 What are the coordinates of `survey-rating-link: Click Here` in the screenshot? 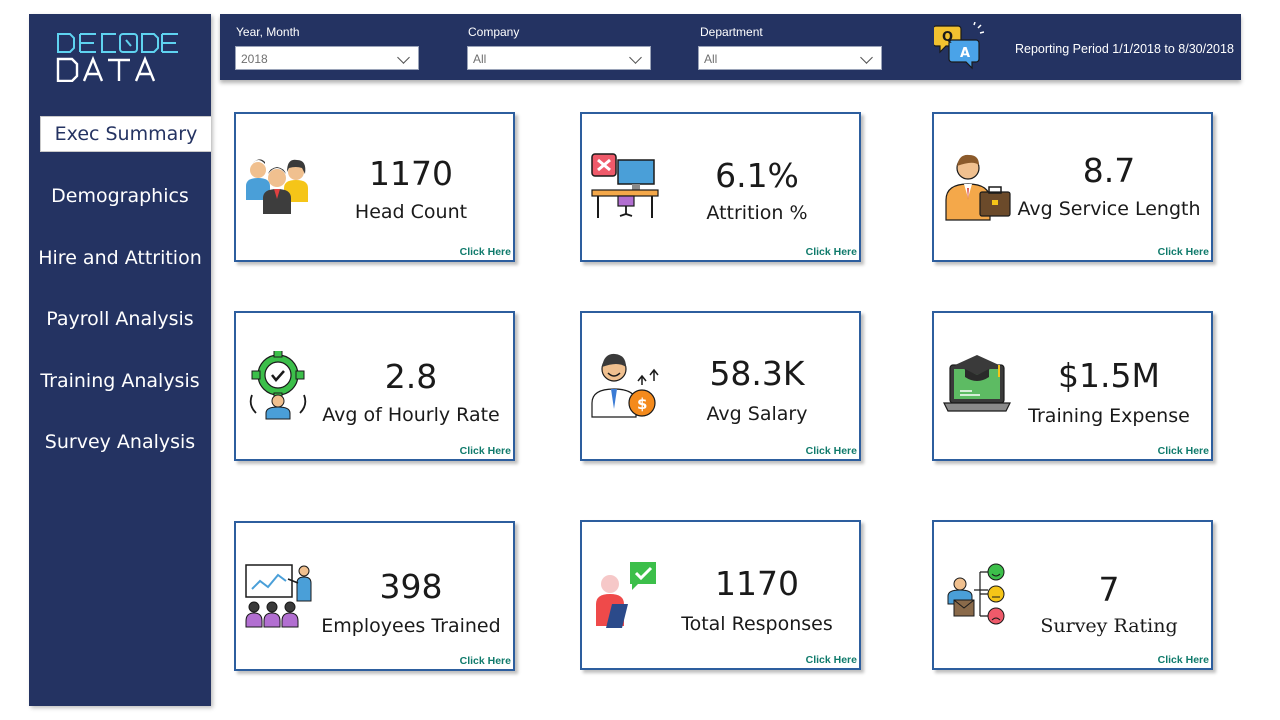 It's located at (1183, 660).